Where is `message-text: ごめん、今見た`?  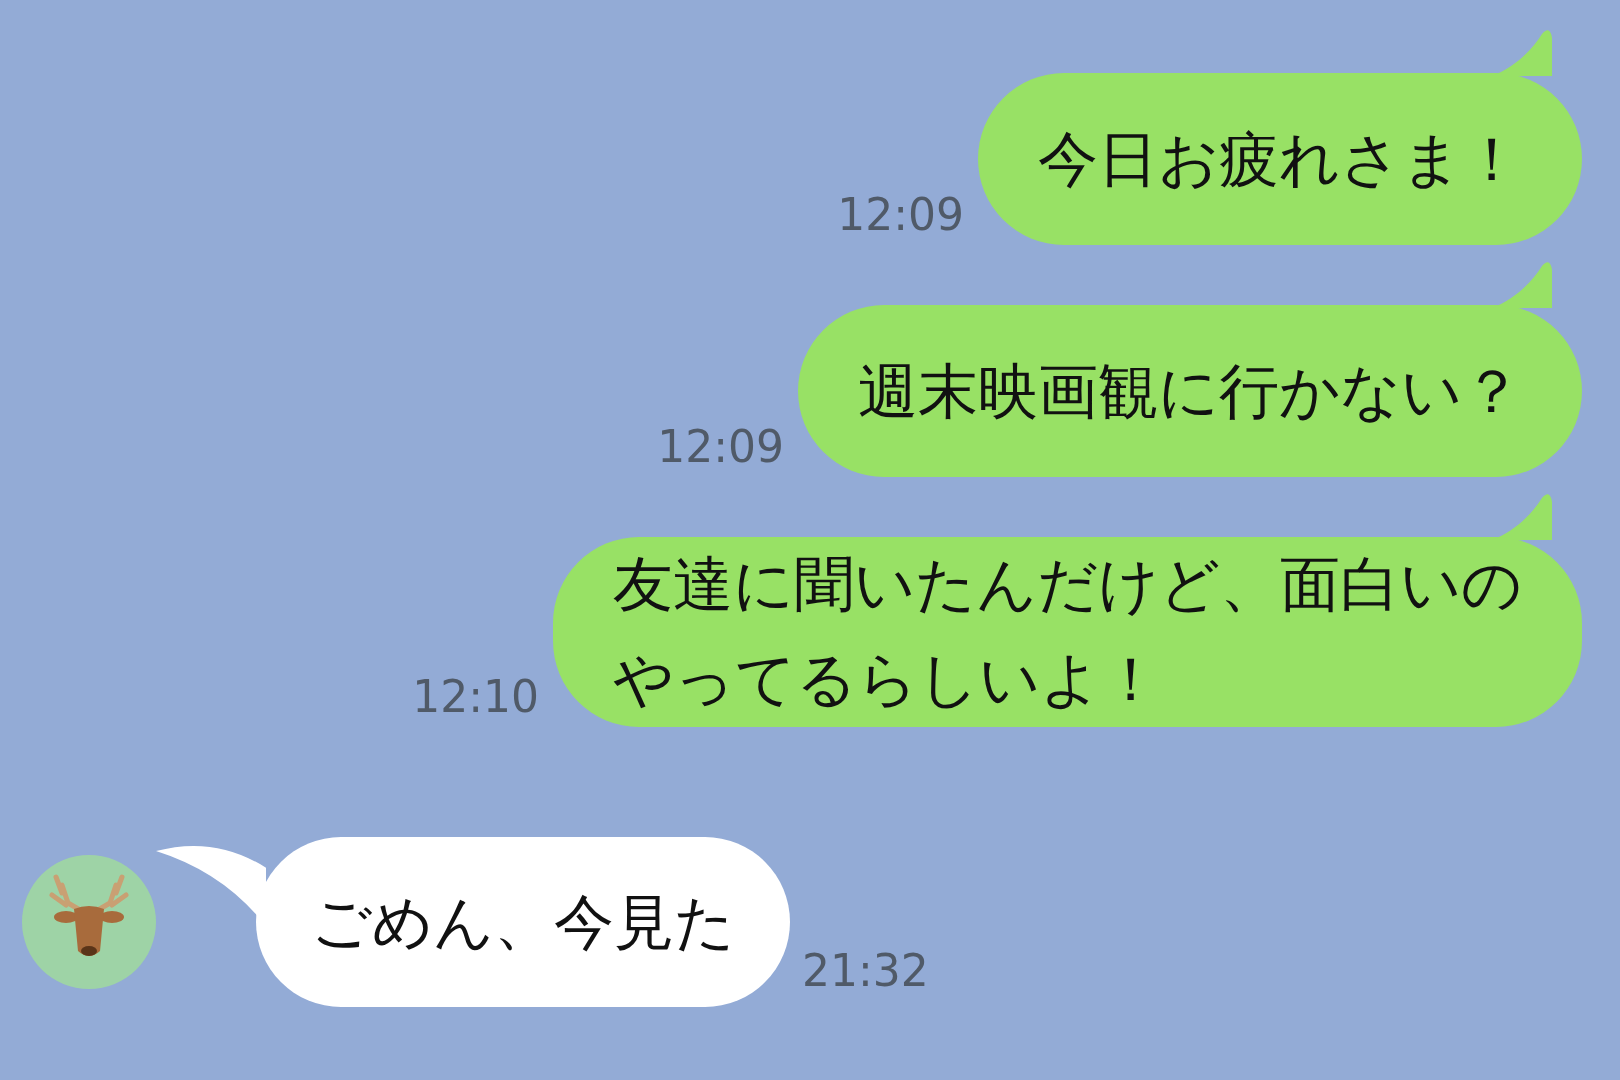 message-text: ごめん、今見た is located at coordinates (523, 922).